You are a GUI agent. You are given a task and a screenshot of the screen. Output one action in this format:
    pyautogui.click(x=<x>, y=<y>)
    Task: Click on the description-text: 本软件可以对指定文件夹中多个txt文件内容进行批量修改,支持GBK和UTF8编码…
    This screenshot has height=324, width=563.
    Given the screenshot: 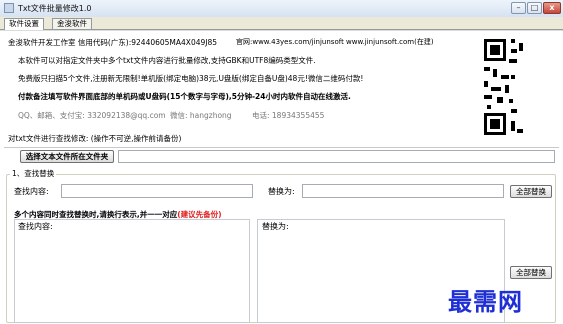 What is the action you would take?
    pyautogui.click(x=167, y=60)
    